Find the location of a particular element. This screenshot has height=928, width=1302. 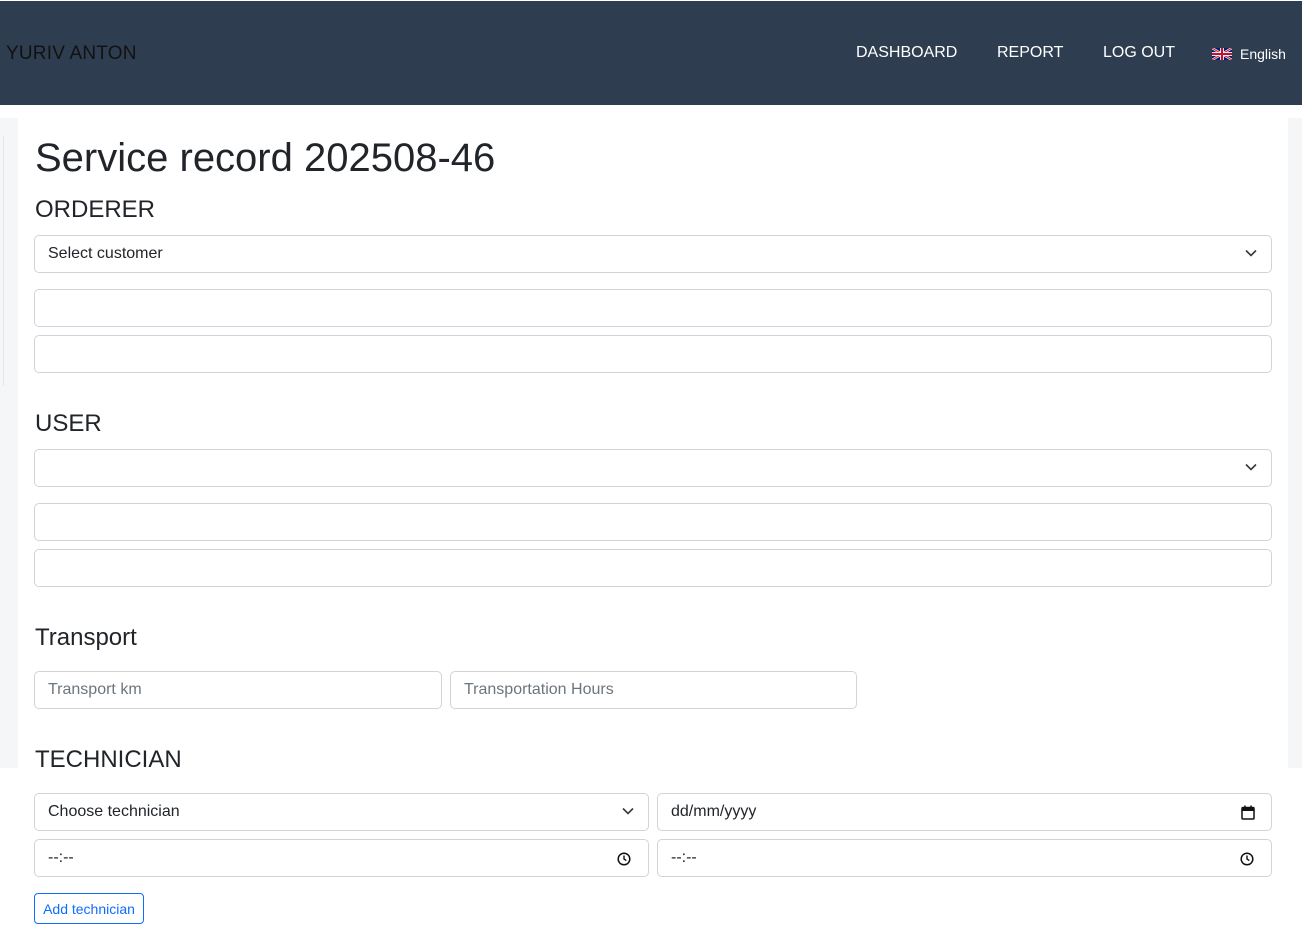

technician-date-input: dd/mm/yyyy is located at coordinates (964, 812).